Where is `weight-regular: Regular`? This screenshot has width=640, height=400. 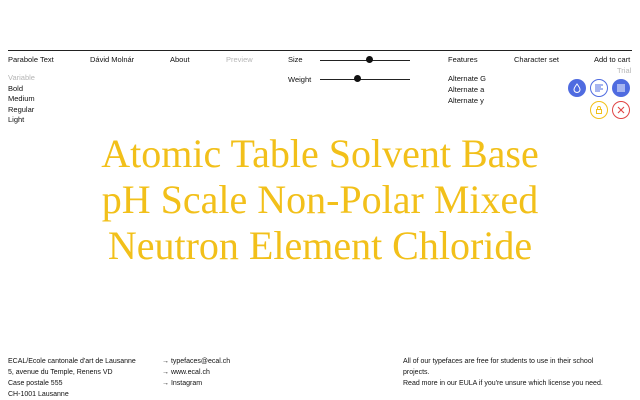 weight-regular: Regular is located at coordinates (21, 110).